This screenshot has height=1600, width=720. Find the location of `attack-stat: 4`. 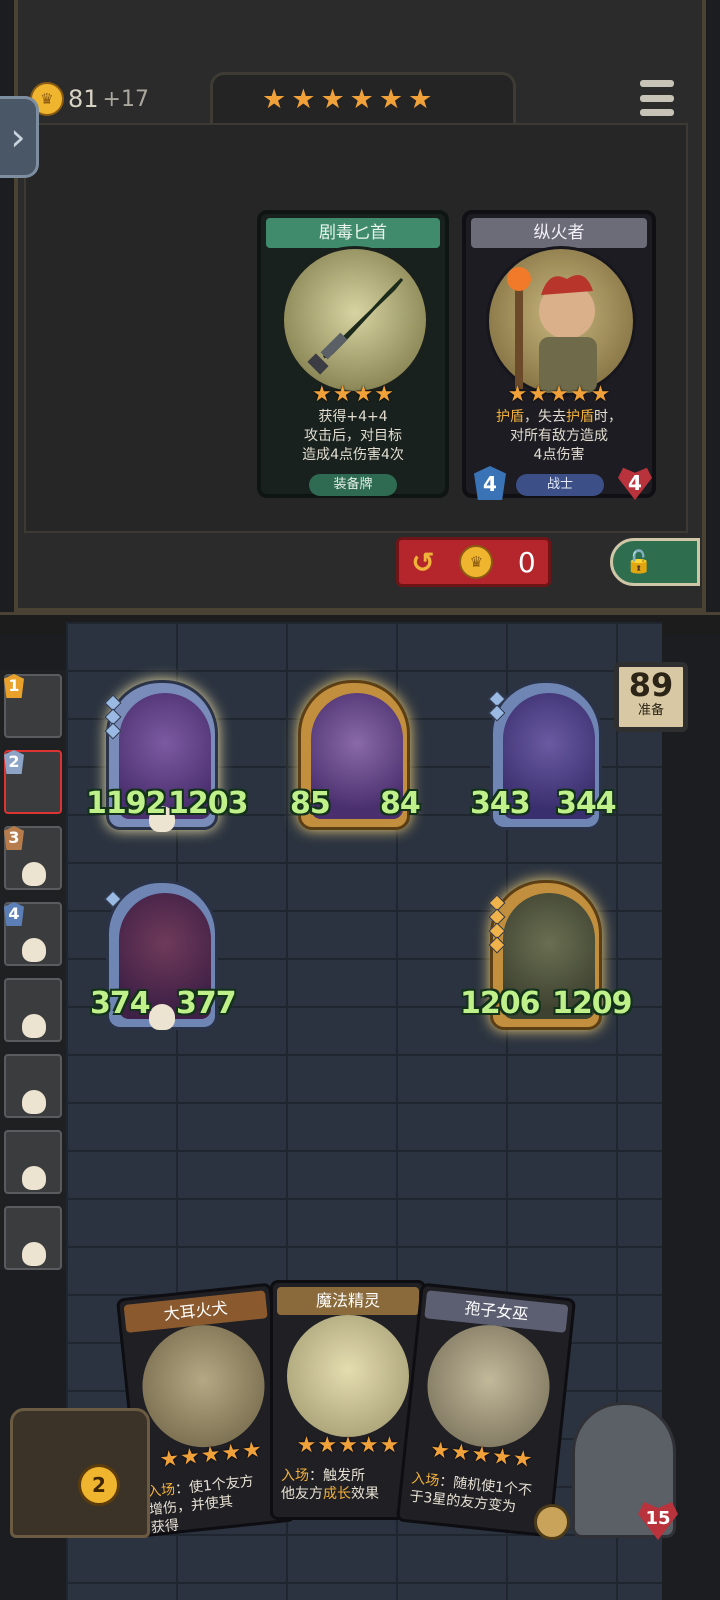

attack-stat: 4 is located at coordinates (490, 483).